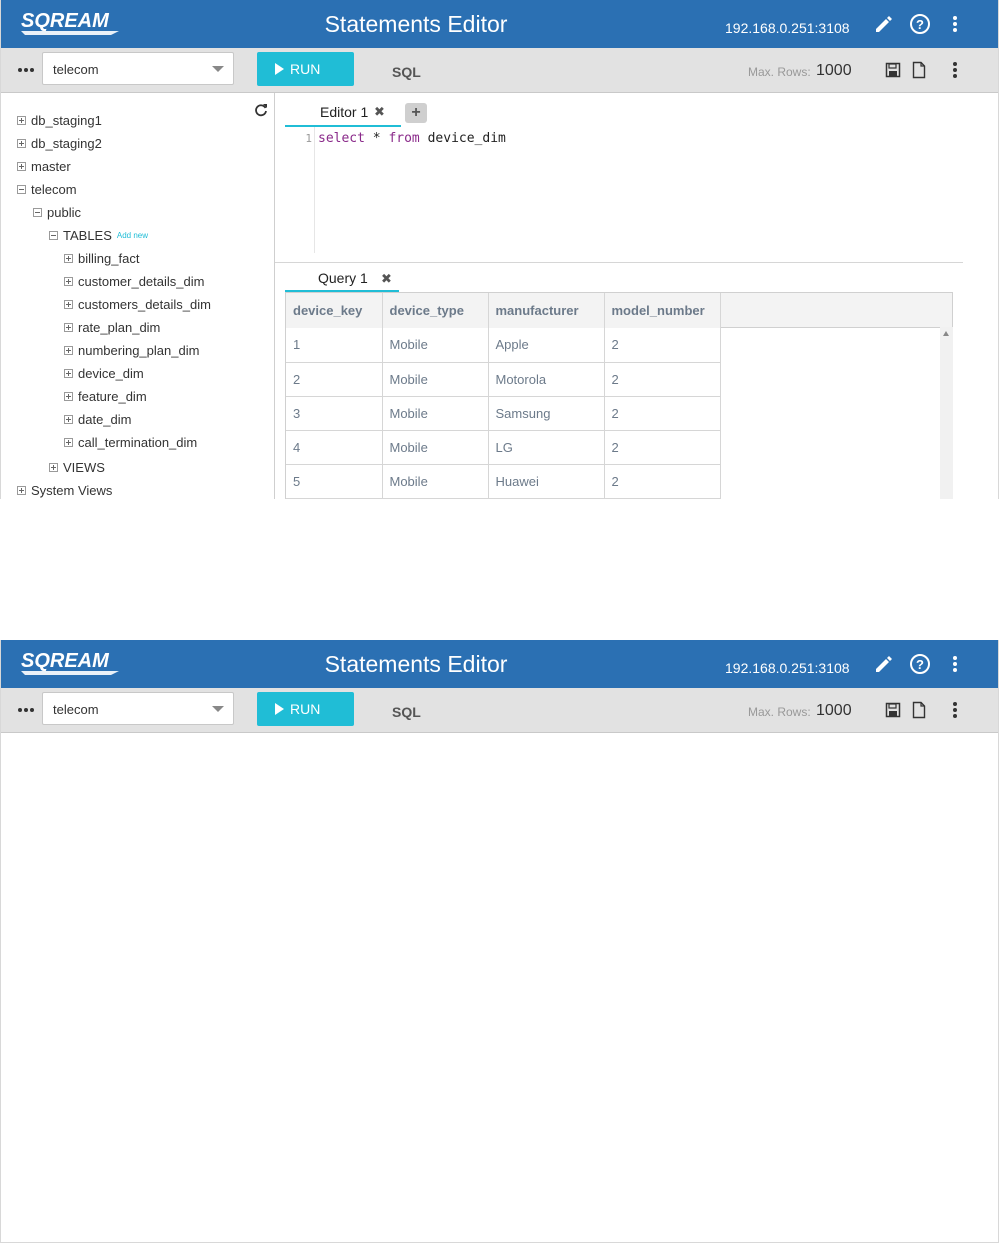  What do you see at coordinates (97, 419) in the screenshot?
I see `tree-item-table: date_dim` at bounding box center [97, 419].